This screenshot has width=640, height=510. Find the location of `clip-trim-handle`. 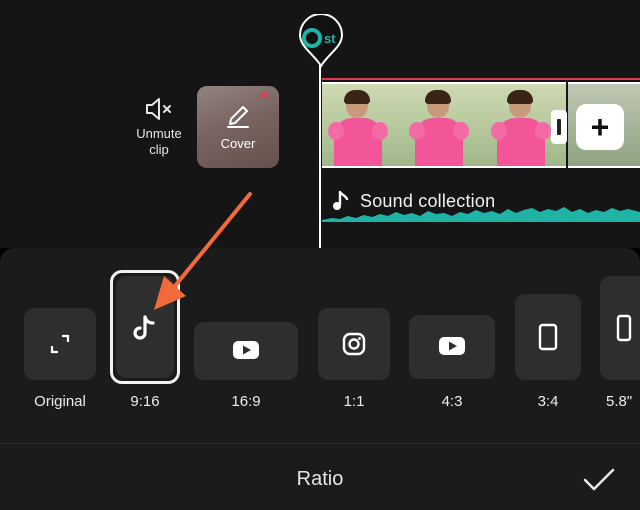

clip-trim-handle is located at coordinates (559, 127).